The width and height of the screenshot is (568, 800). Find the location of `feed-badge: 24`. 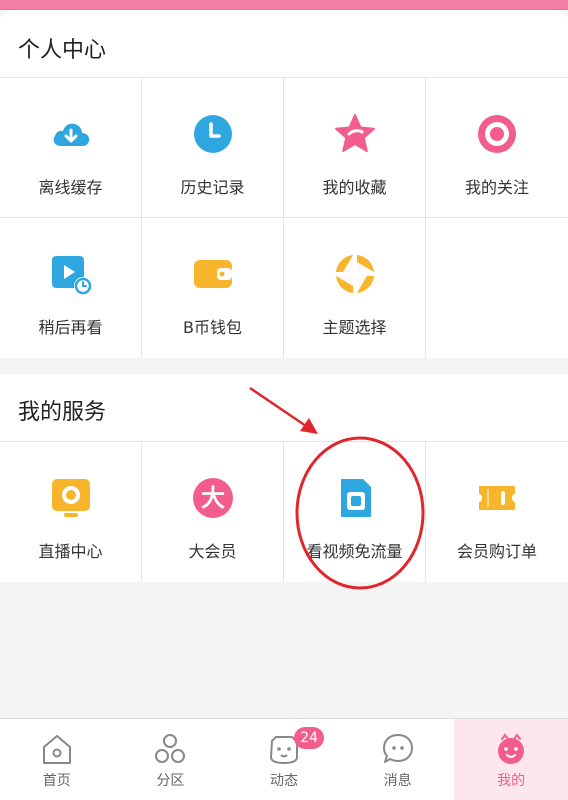

feed-badge: 24 is located at coordinates (309, 738).